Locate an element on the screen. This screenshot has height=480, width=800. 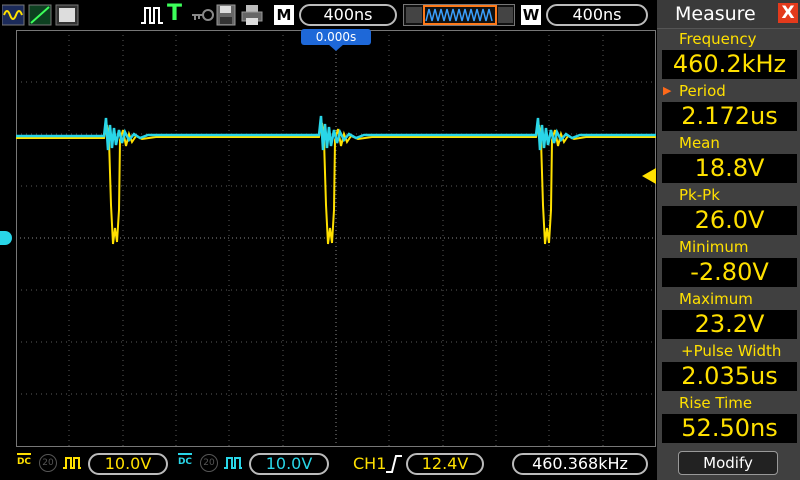
waveform-overview is located at coordinates (459, 15).